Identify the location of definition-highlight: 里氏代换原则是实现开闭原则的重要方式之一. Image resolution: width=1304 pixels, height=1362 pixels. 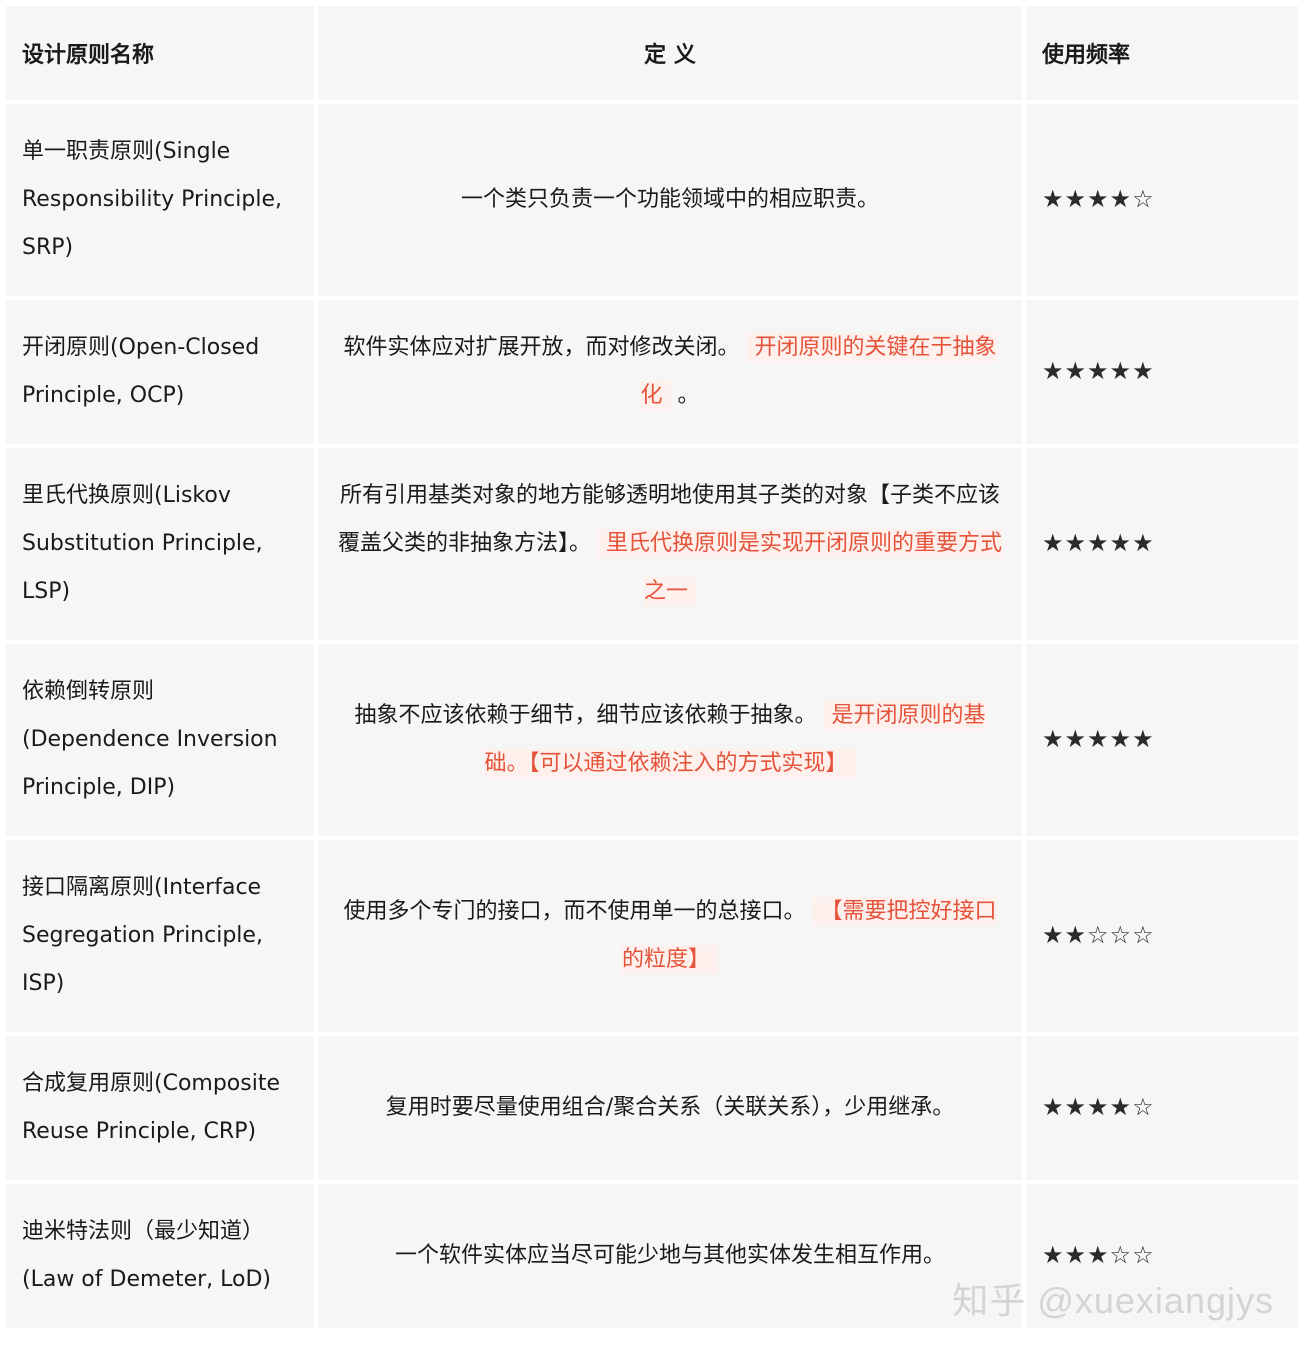
(800, 567).